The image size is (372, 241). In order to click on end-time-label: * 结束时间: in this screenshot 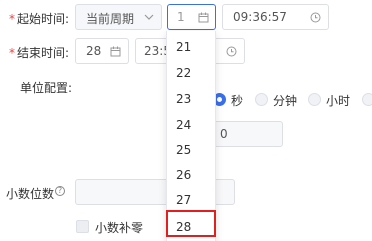, I will do `click(39, 53)`.